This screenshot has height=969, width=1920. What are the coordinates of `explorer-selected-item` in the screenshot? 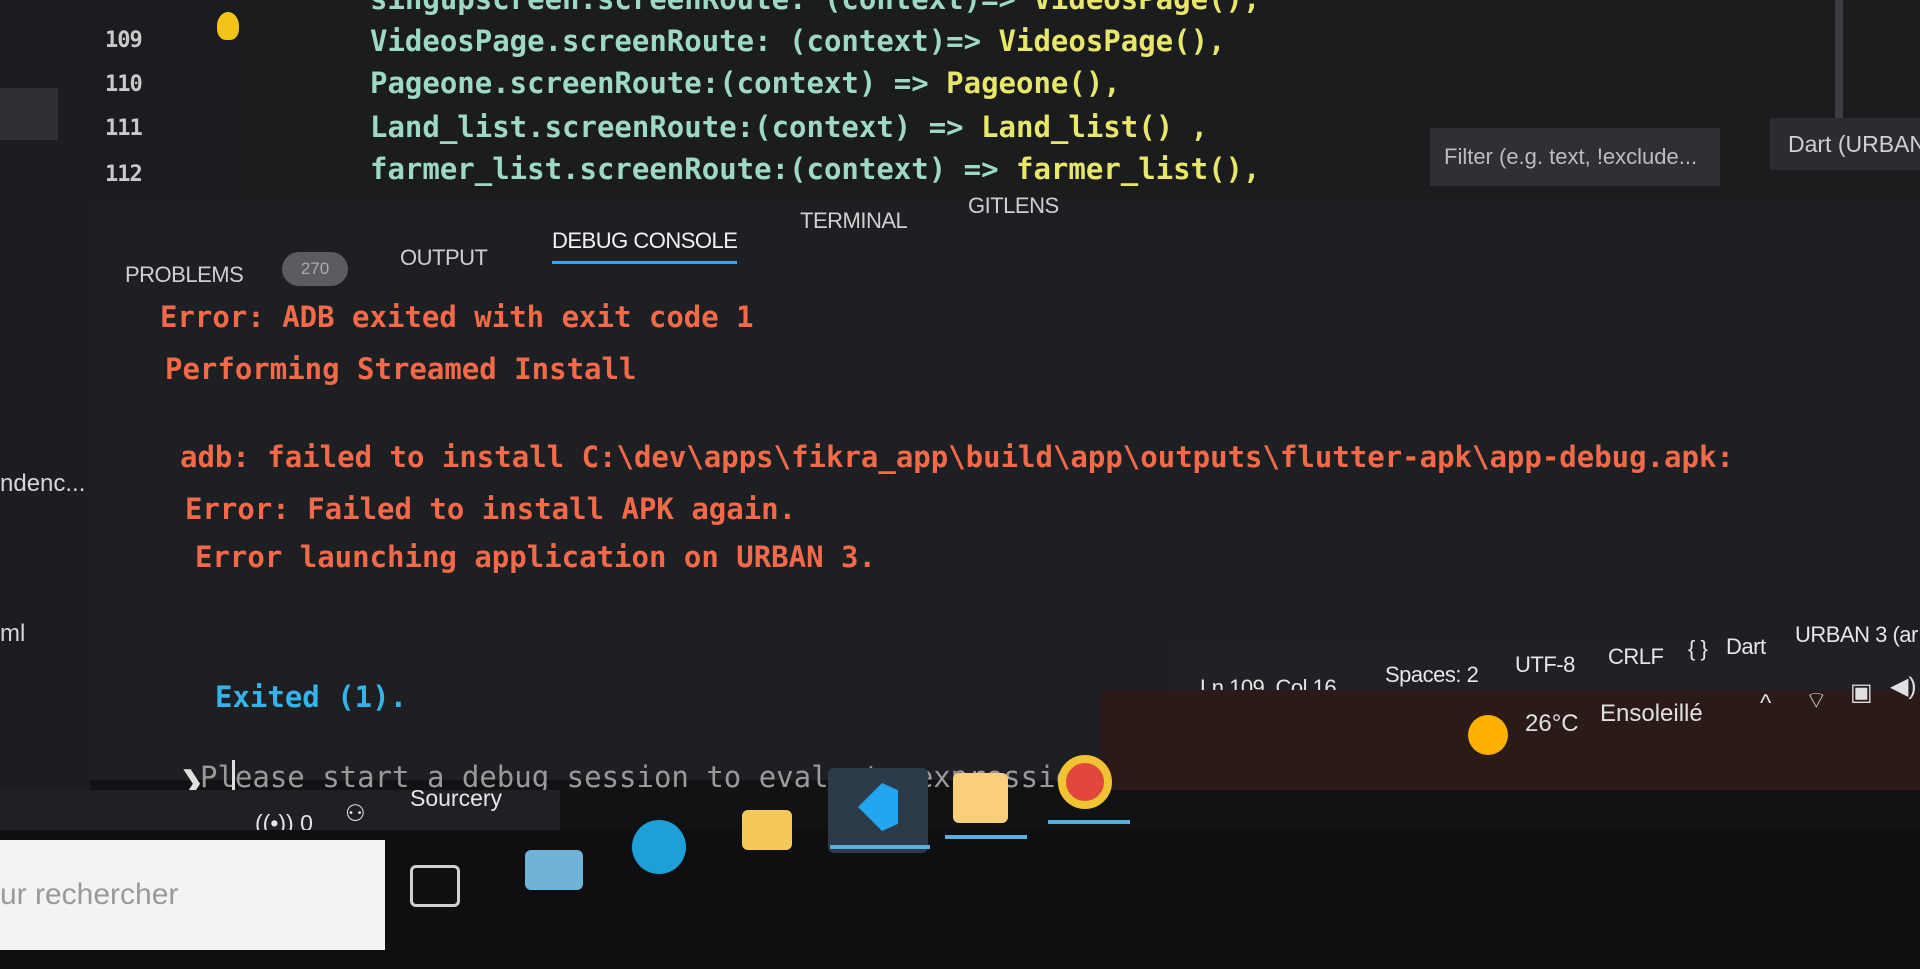 It's located at (29, 114).